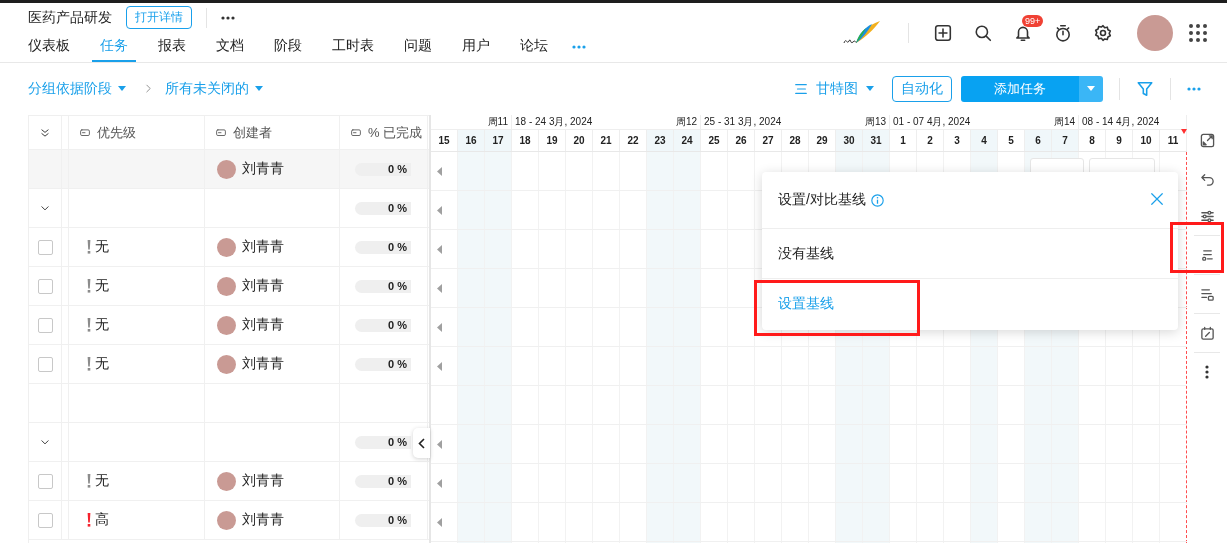  Describe the element at coordinates (1207, 216) in the screenshot. I see `sliders-icon` at that location.